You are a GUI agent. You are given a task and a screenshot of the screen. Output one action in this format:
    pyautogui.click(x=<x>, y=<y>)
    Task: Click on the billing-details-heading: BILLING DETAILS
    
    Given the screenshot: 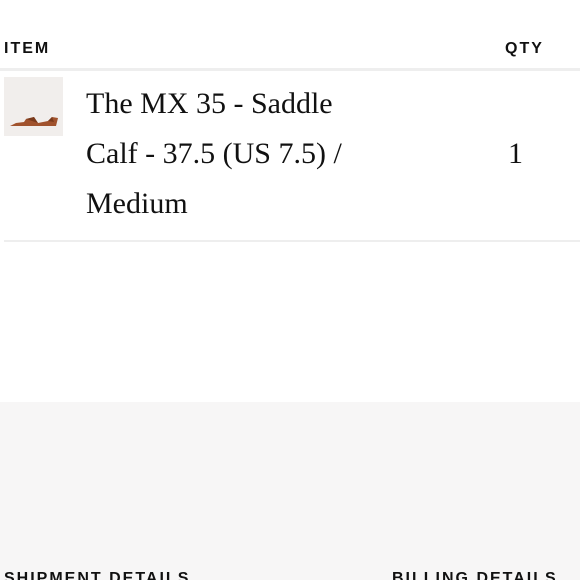 What is the action you would take?
    pyautogui.click(x=475, y=575)
    